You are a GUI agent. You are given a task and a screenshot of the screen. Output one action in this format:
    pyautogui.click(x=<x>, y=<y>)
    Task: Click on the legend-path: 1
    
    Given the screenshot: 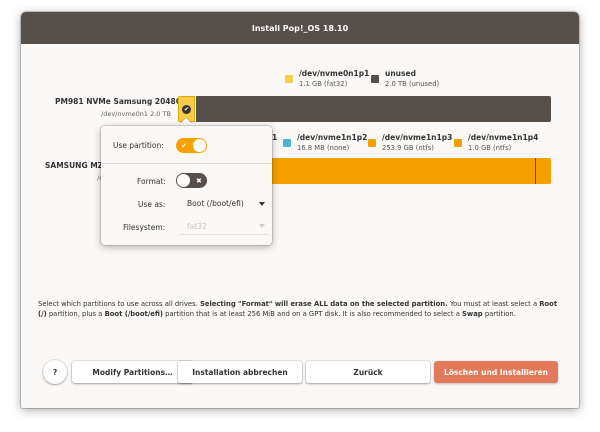 What is the action you would take?
    pyautogui.click(x=275, y=137)
    